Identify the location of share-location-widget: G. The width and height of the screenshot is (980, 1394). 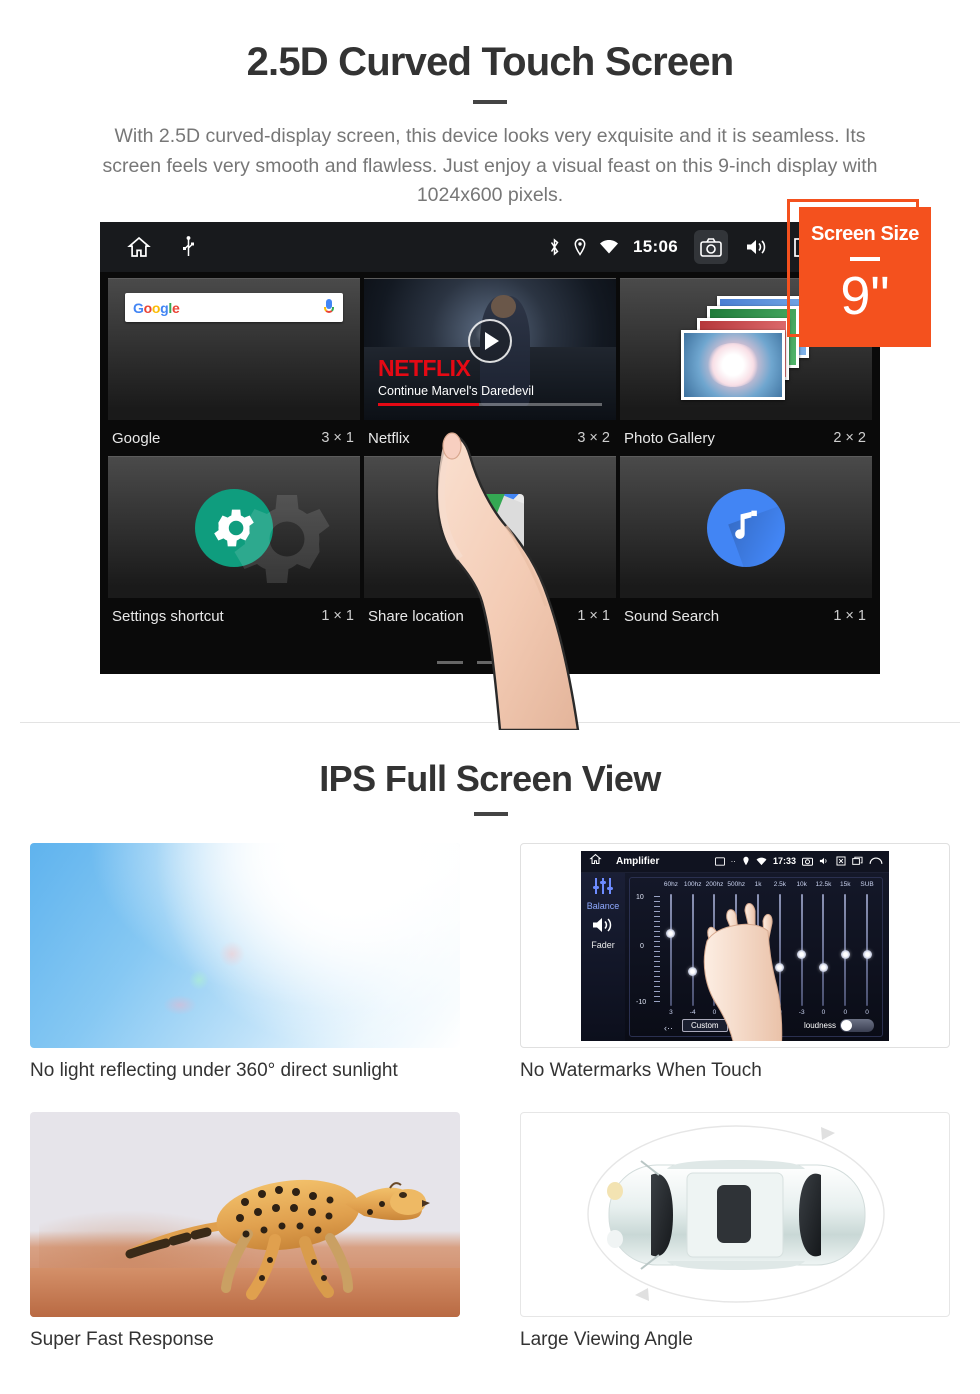
(490, 527).